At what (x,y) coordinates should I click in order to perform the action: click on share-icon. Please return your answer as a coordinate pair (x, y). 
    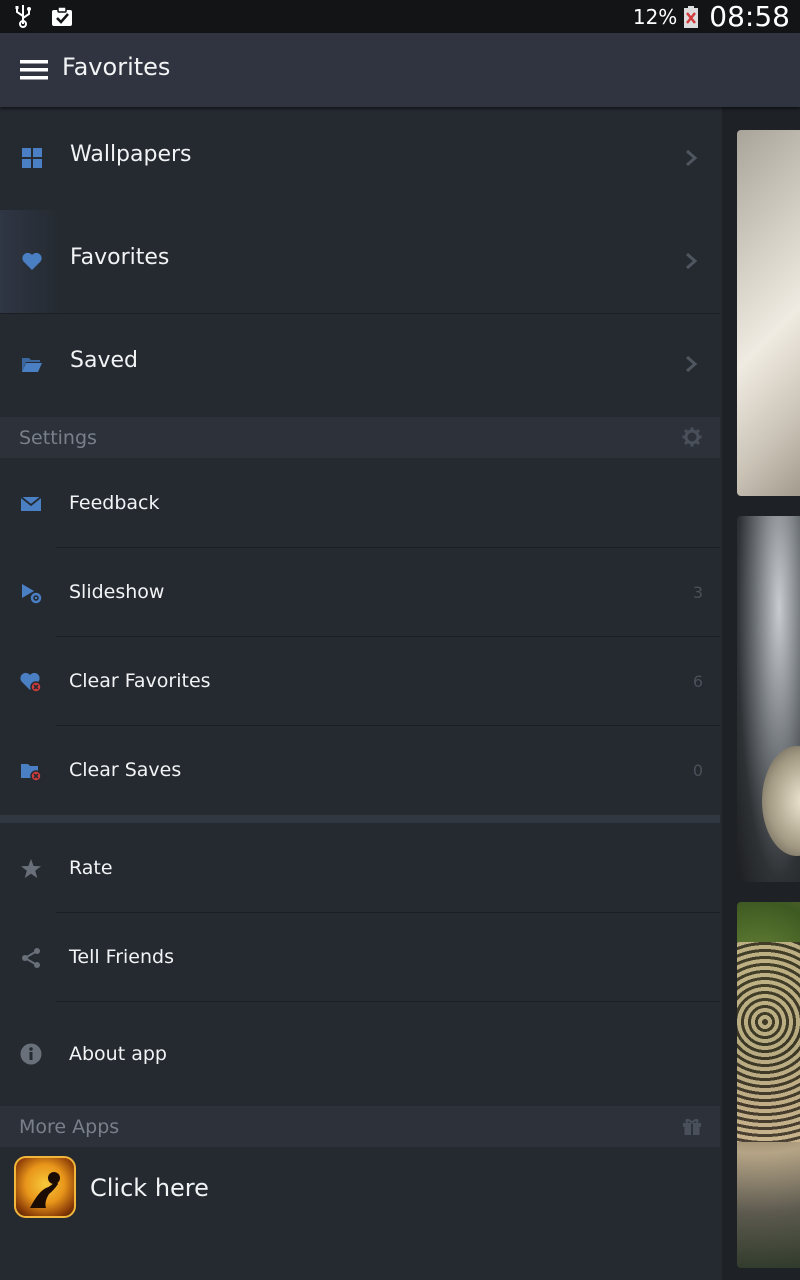
    Looking at the image, I should click on (31, 958).